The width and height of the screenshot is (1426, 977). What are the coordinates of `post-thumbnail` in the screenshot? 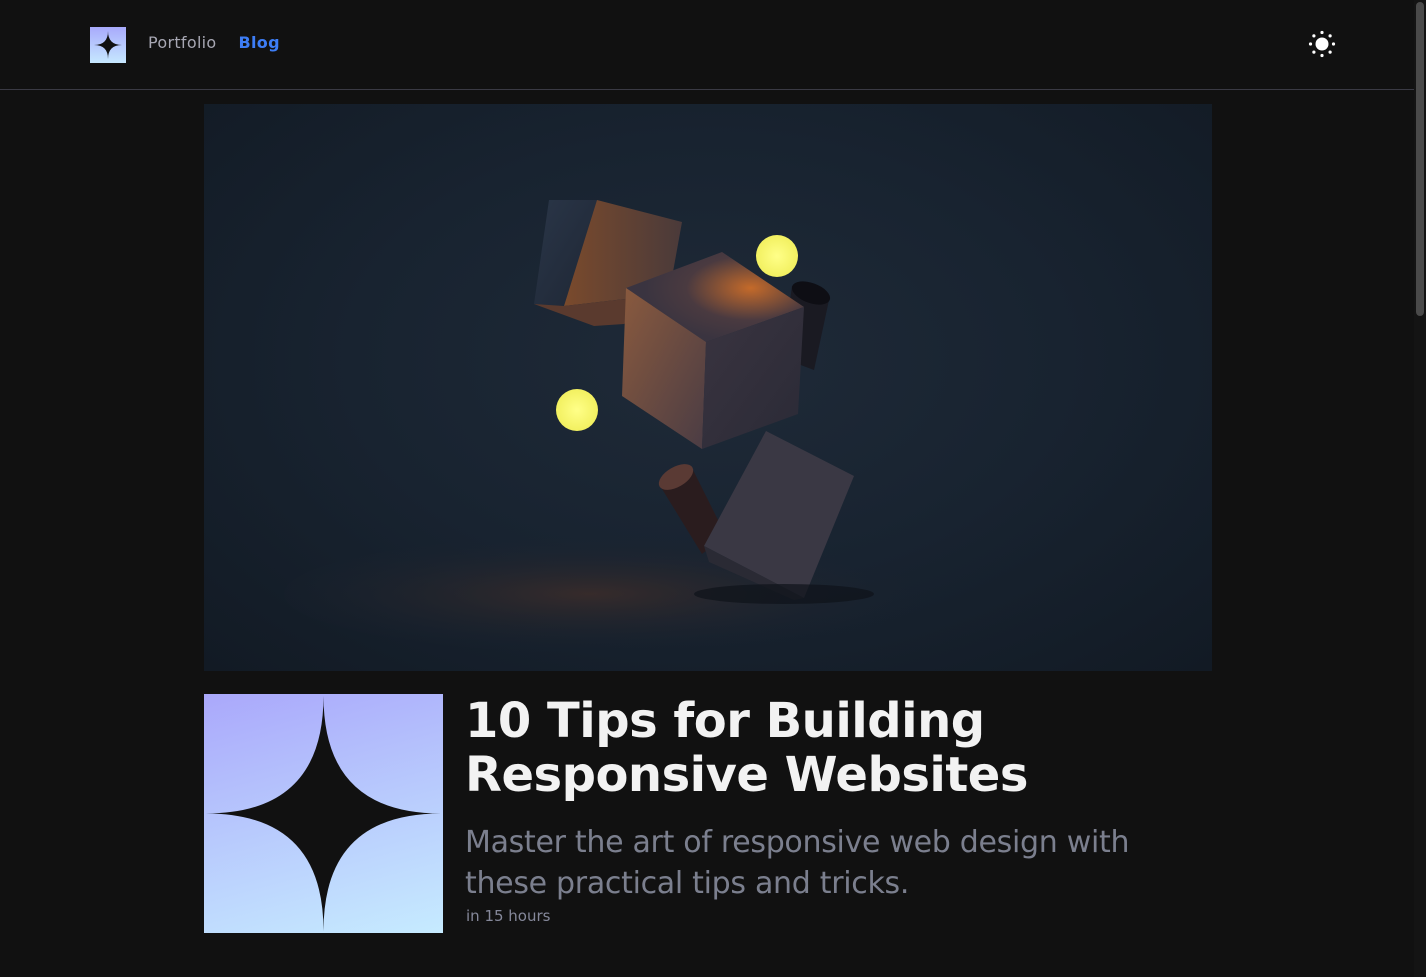 It's located at (323, 813).